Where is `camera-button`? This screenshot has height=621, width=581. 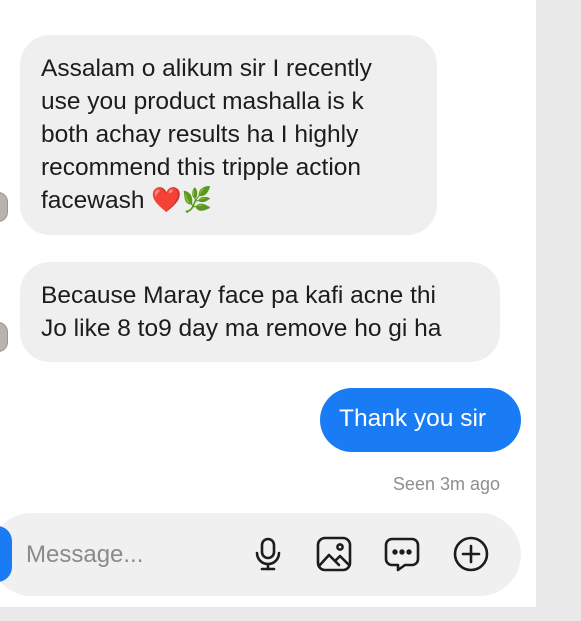
camera-button is located at coordinates (6, 554).